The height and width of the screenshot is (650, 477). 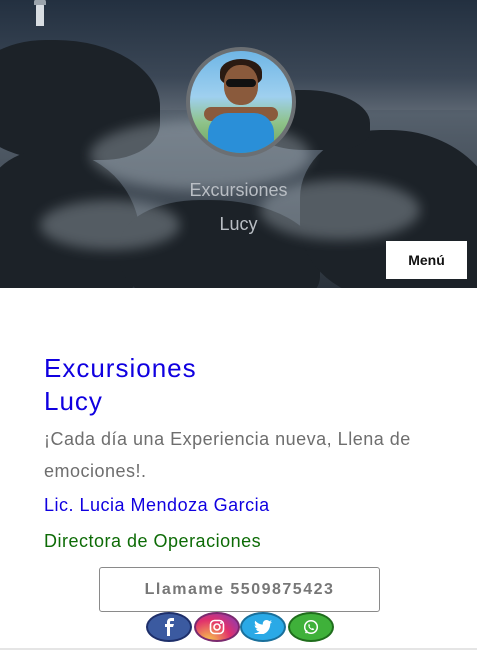 I want to click on lighthouse-image, so click(x=40, y=13).